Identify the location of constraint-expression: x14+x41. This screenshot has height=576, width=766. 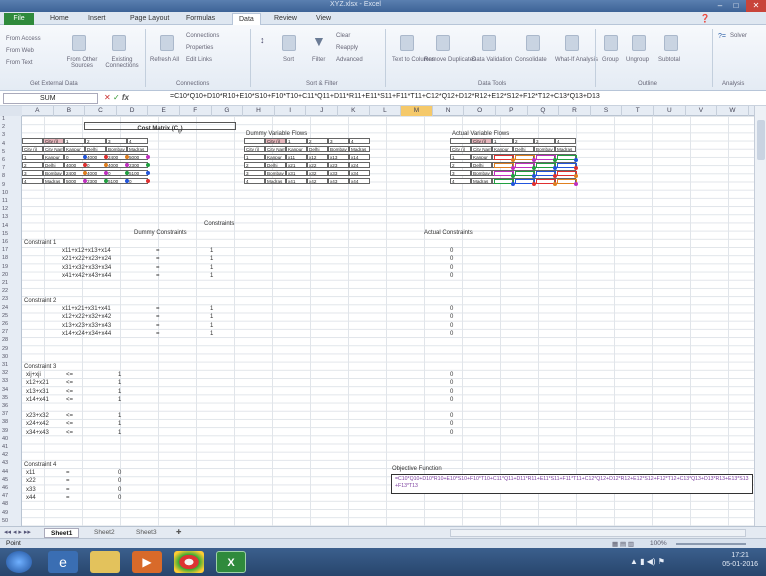
(37, 400).